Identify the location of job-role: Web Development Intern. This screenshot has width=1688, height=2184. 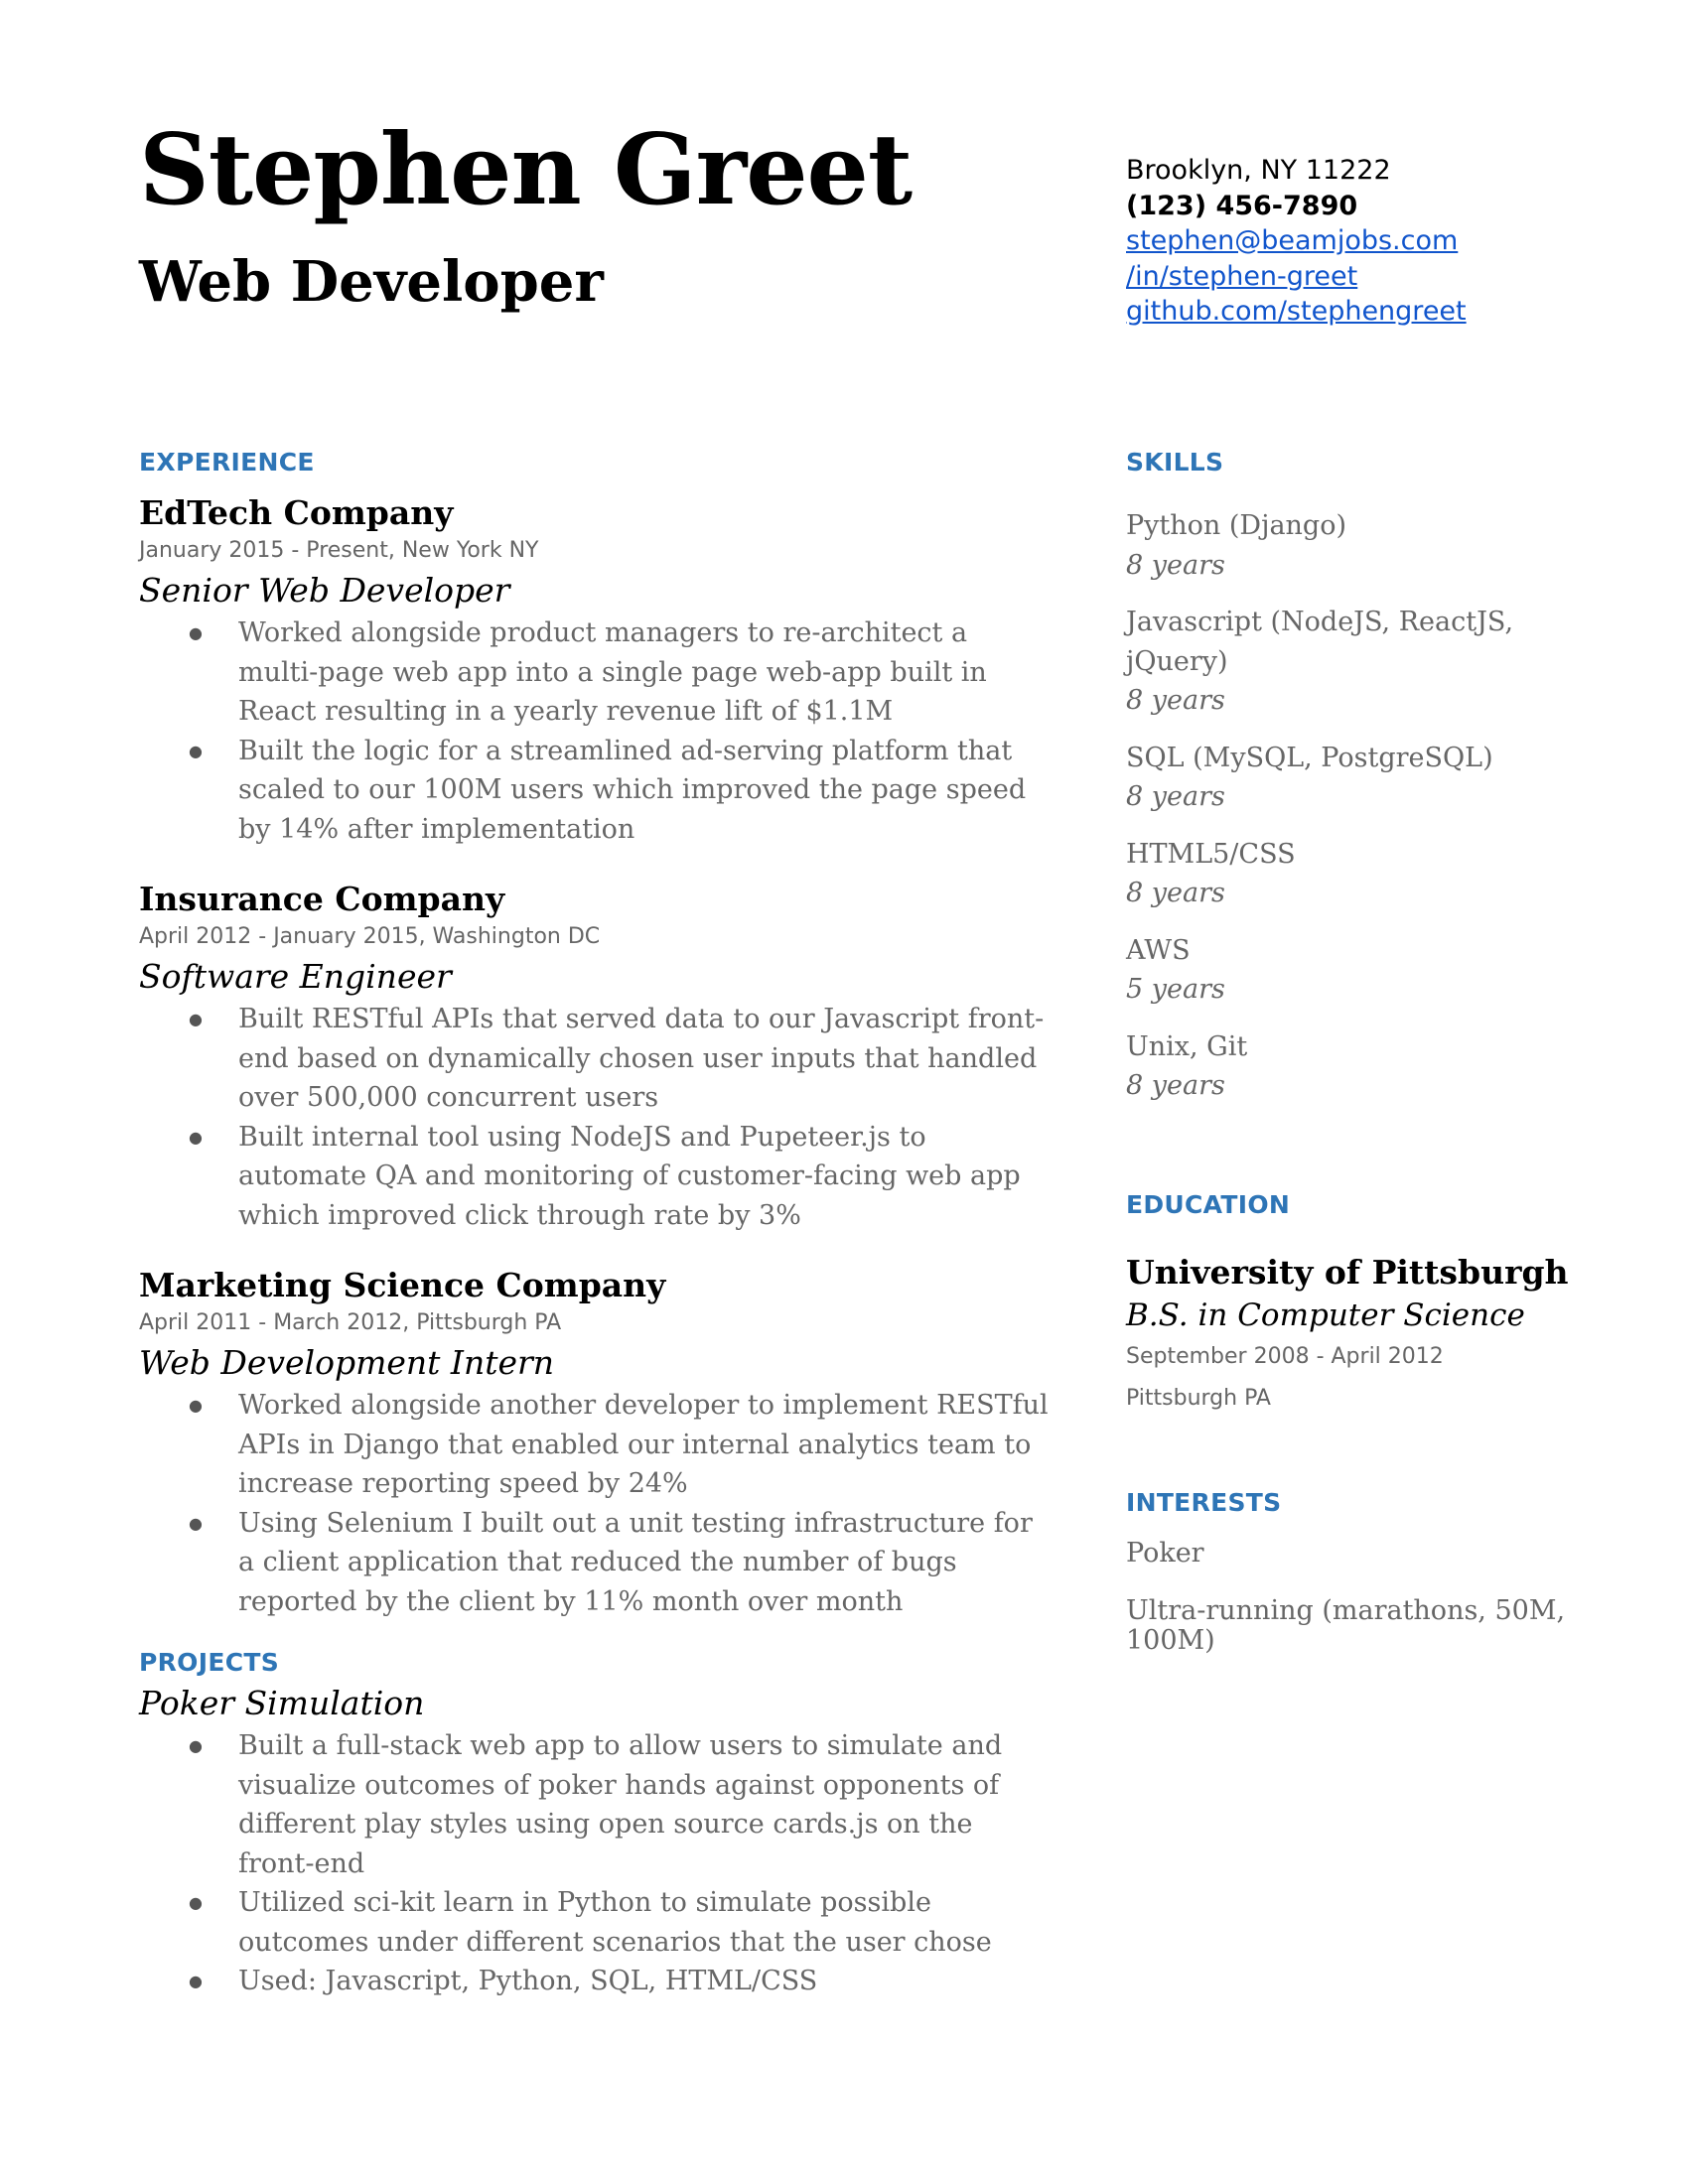
(347, 1362).